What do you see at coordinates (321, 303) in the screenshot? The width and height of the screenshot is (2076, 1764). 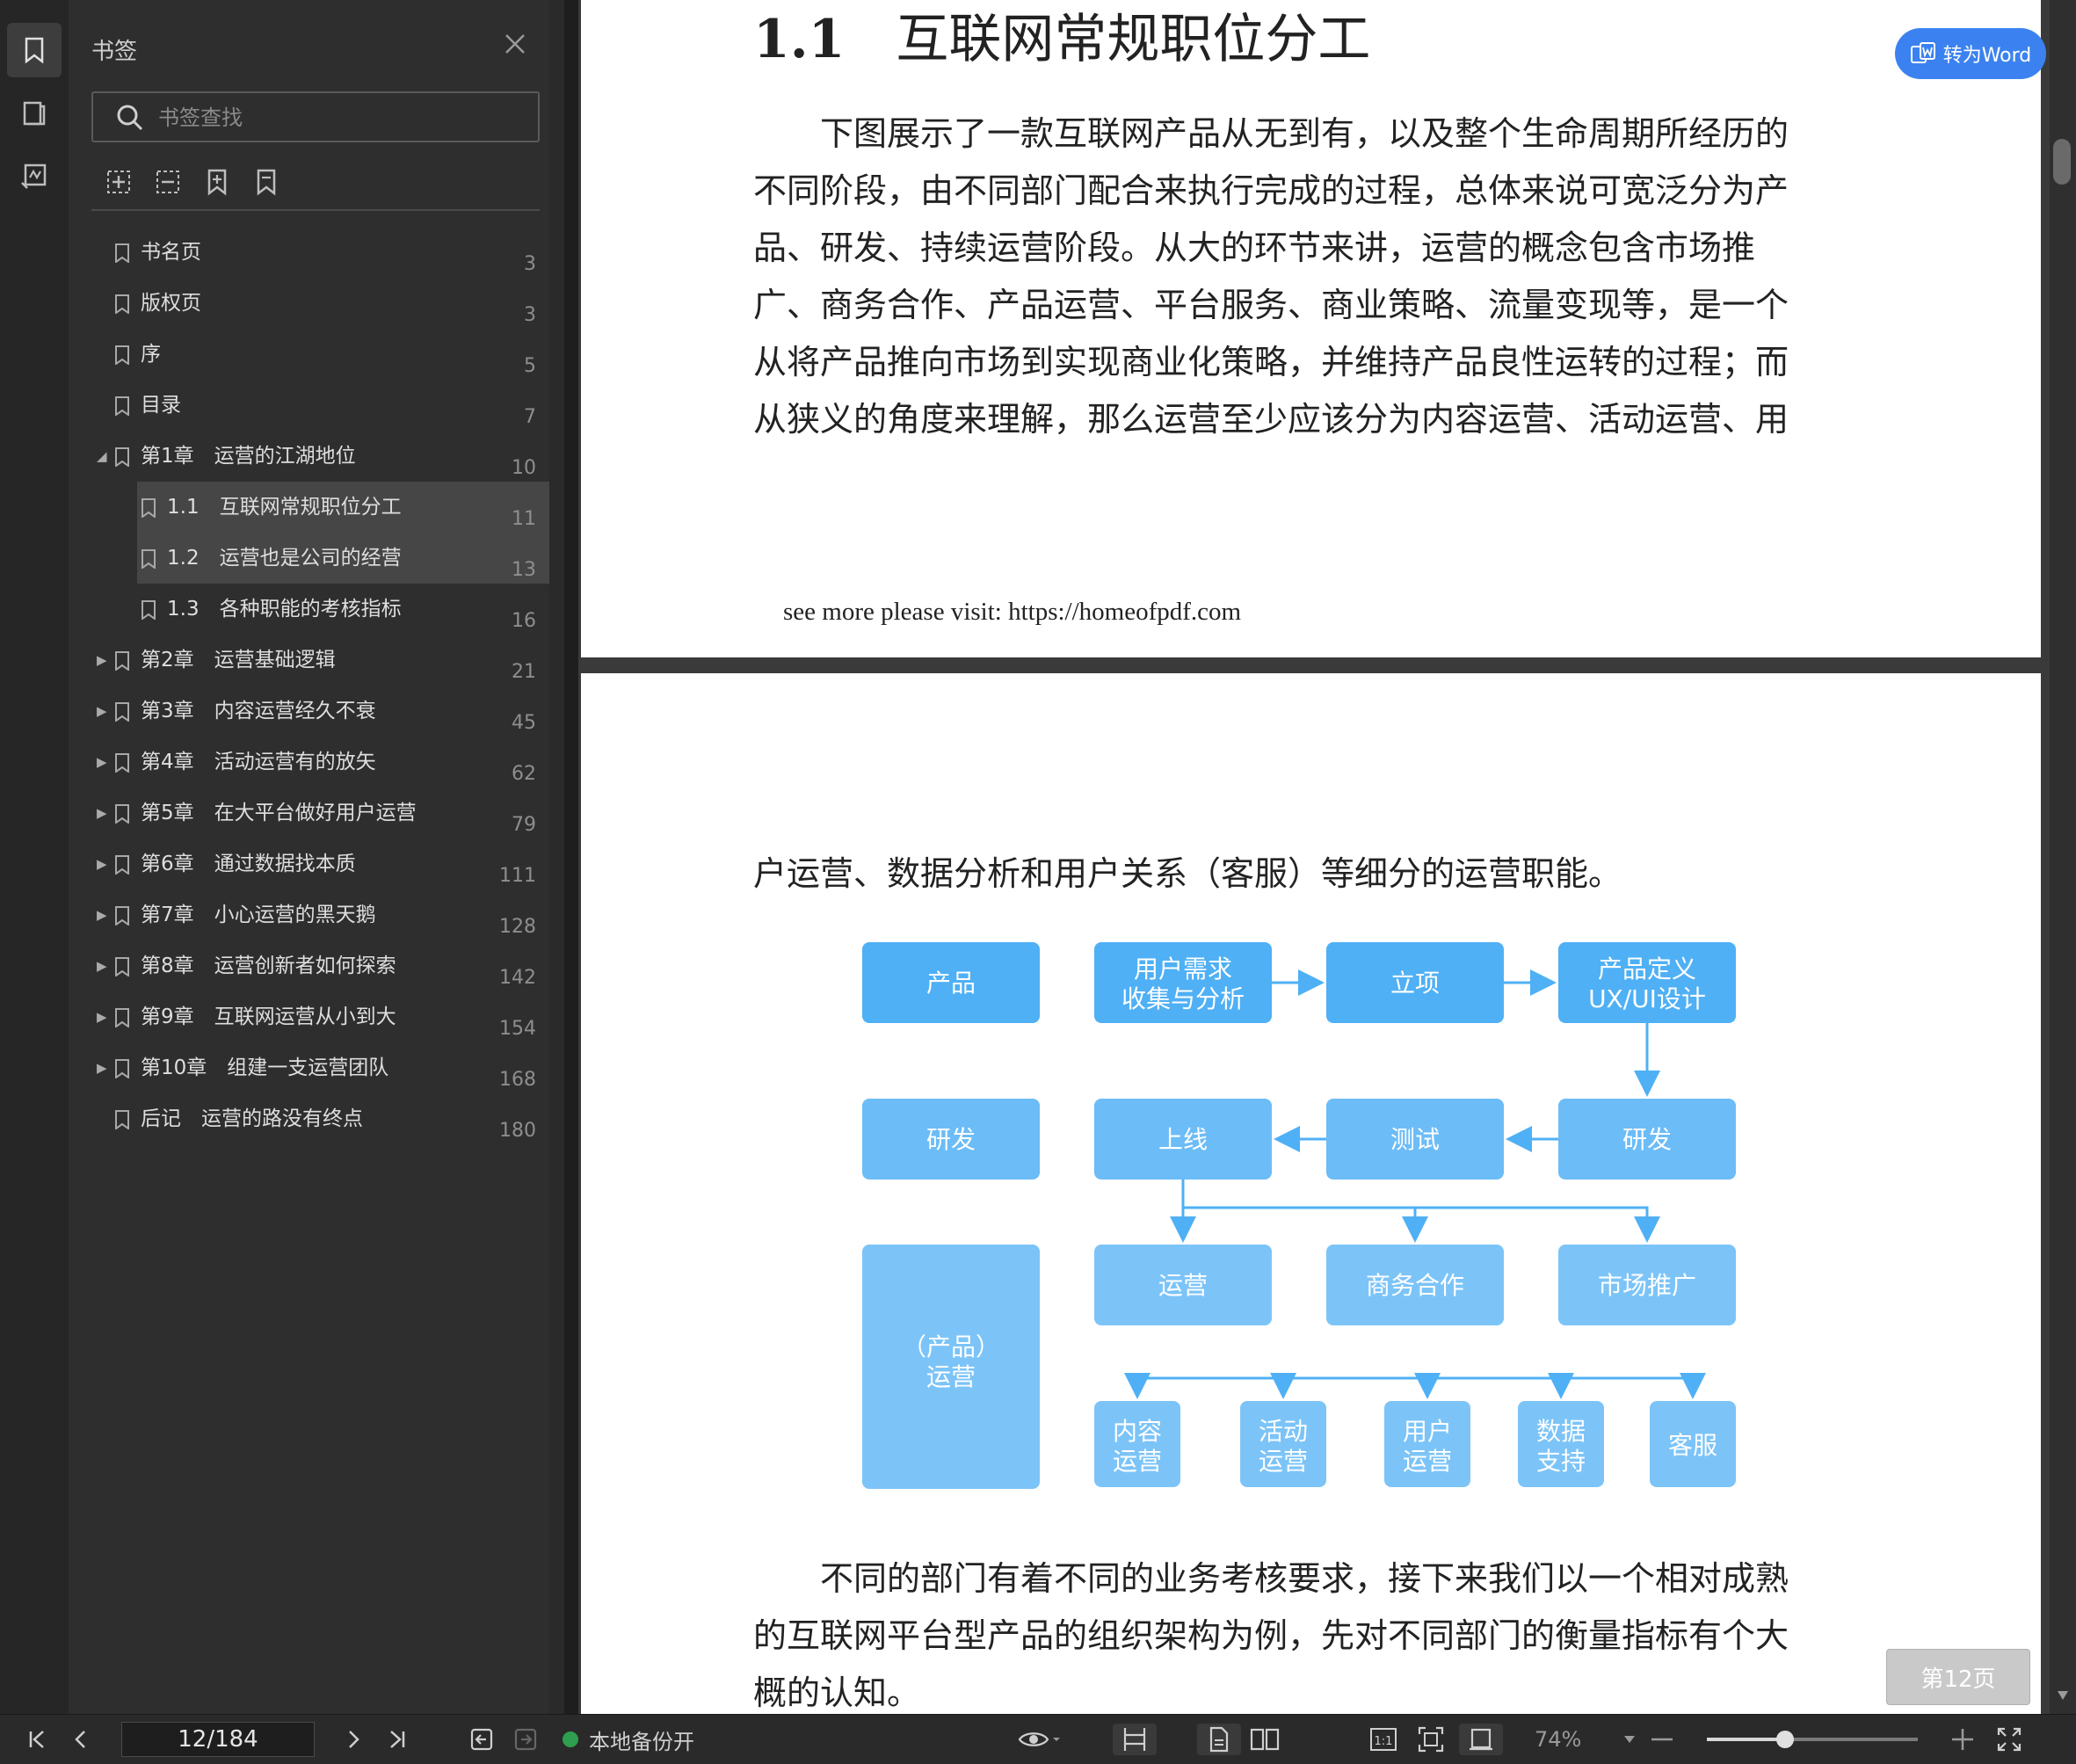 I see `bookmark-item: 版权页 3` at bounding box center [321, 303].